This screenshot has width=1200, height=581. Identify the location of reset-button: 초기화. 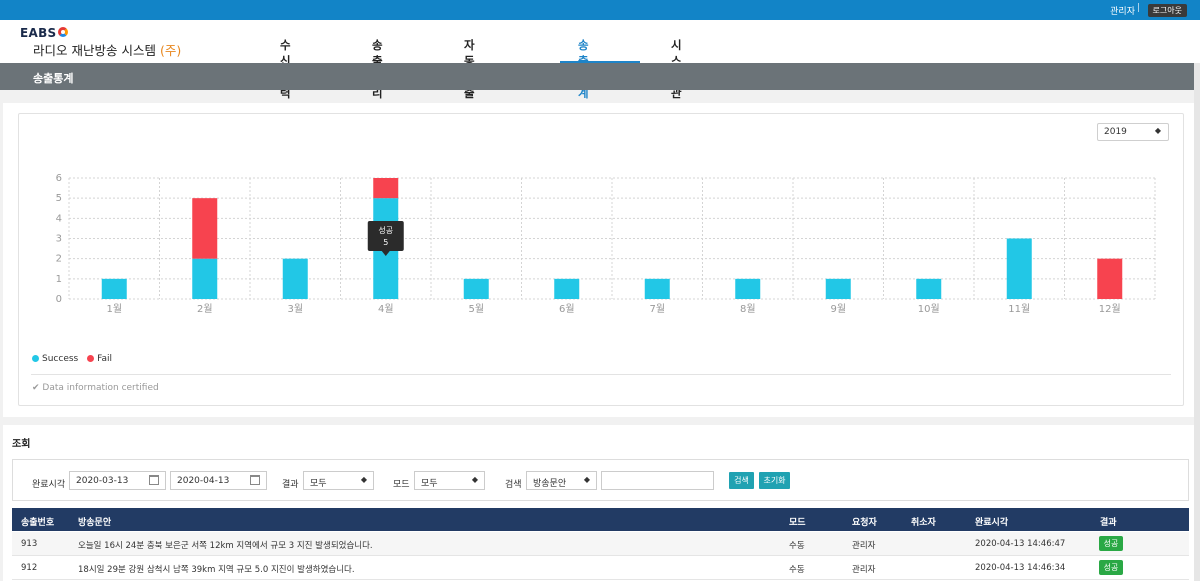
(774, 480).